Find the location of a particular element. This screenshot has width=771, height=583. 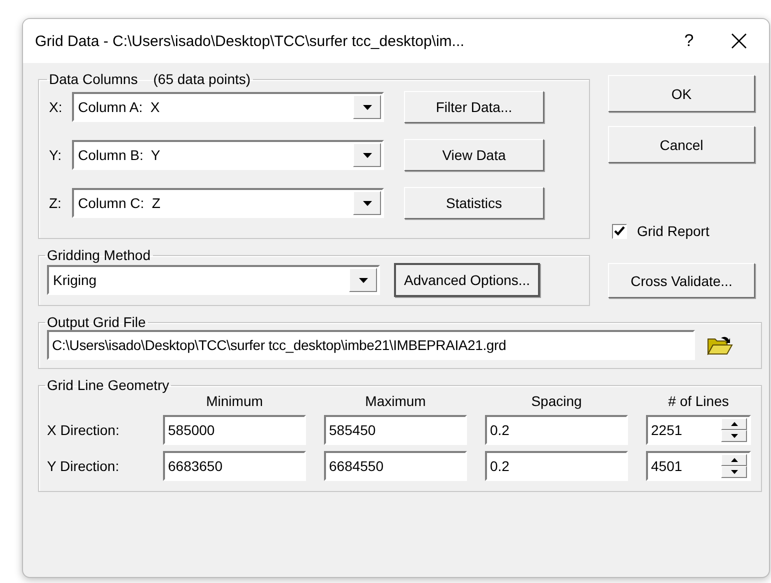

row-label: Y Direction: is located at coordinates (83, 466).